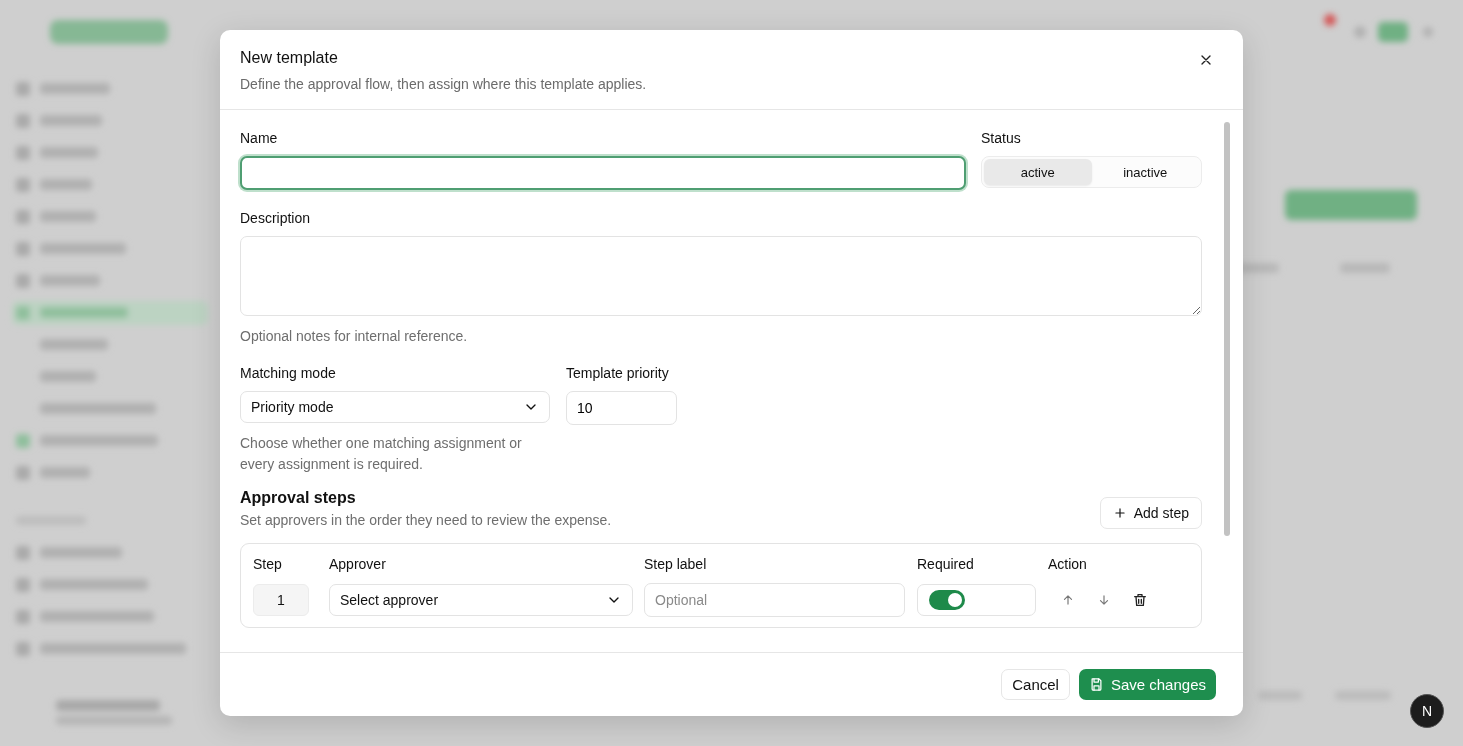 The width and height of the screenshot is (1463, 746). I want to click on step-number-field: 1, so click(281, 600).